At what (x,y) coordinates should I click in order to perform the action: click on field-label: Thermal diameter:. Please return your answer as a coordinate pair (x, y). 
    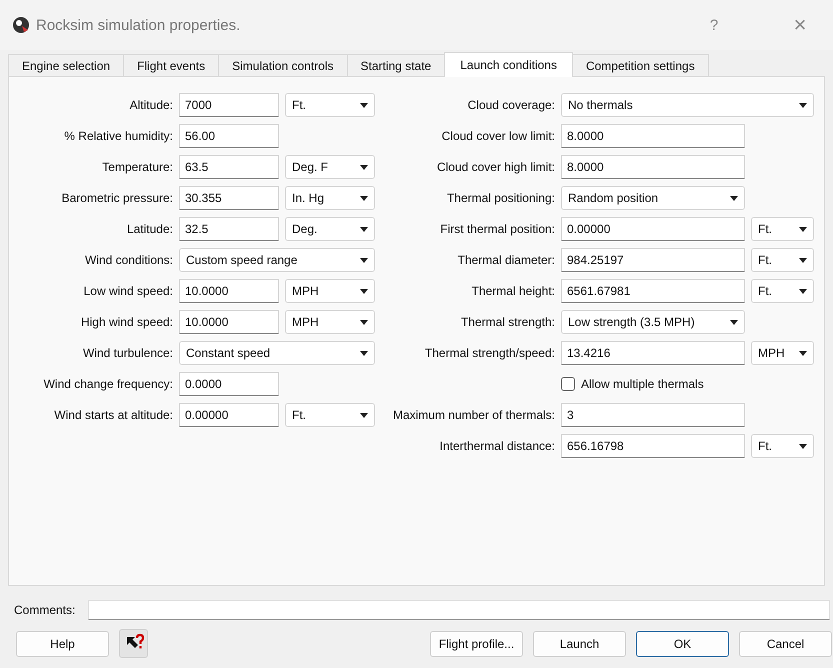
    Looking at the image, I should click on (505, 260).